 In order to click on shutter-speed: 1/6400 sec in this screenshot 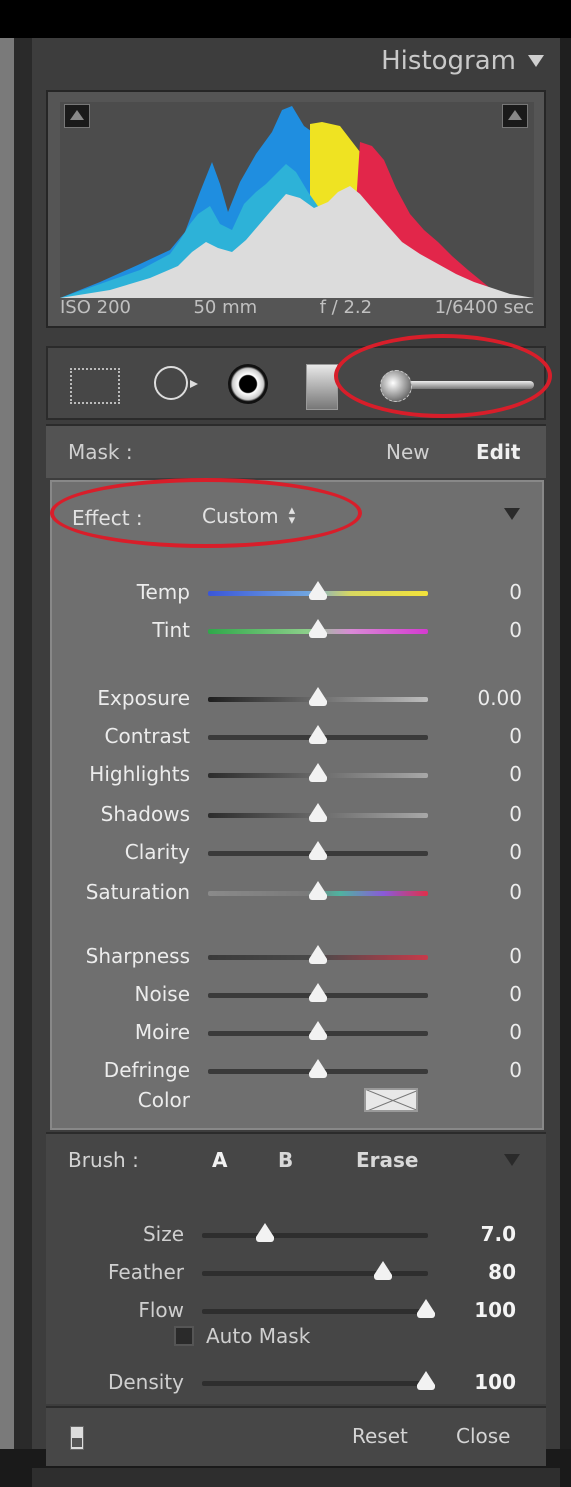, I will do `click(484, 307)`.